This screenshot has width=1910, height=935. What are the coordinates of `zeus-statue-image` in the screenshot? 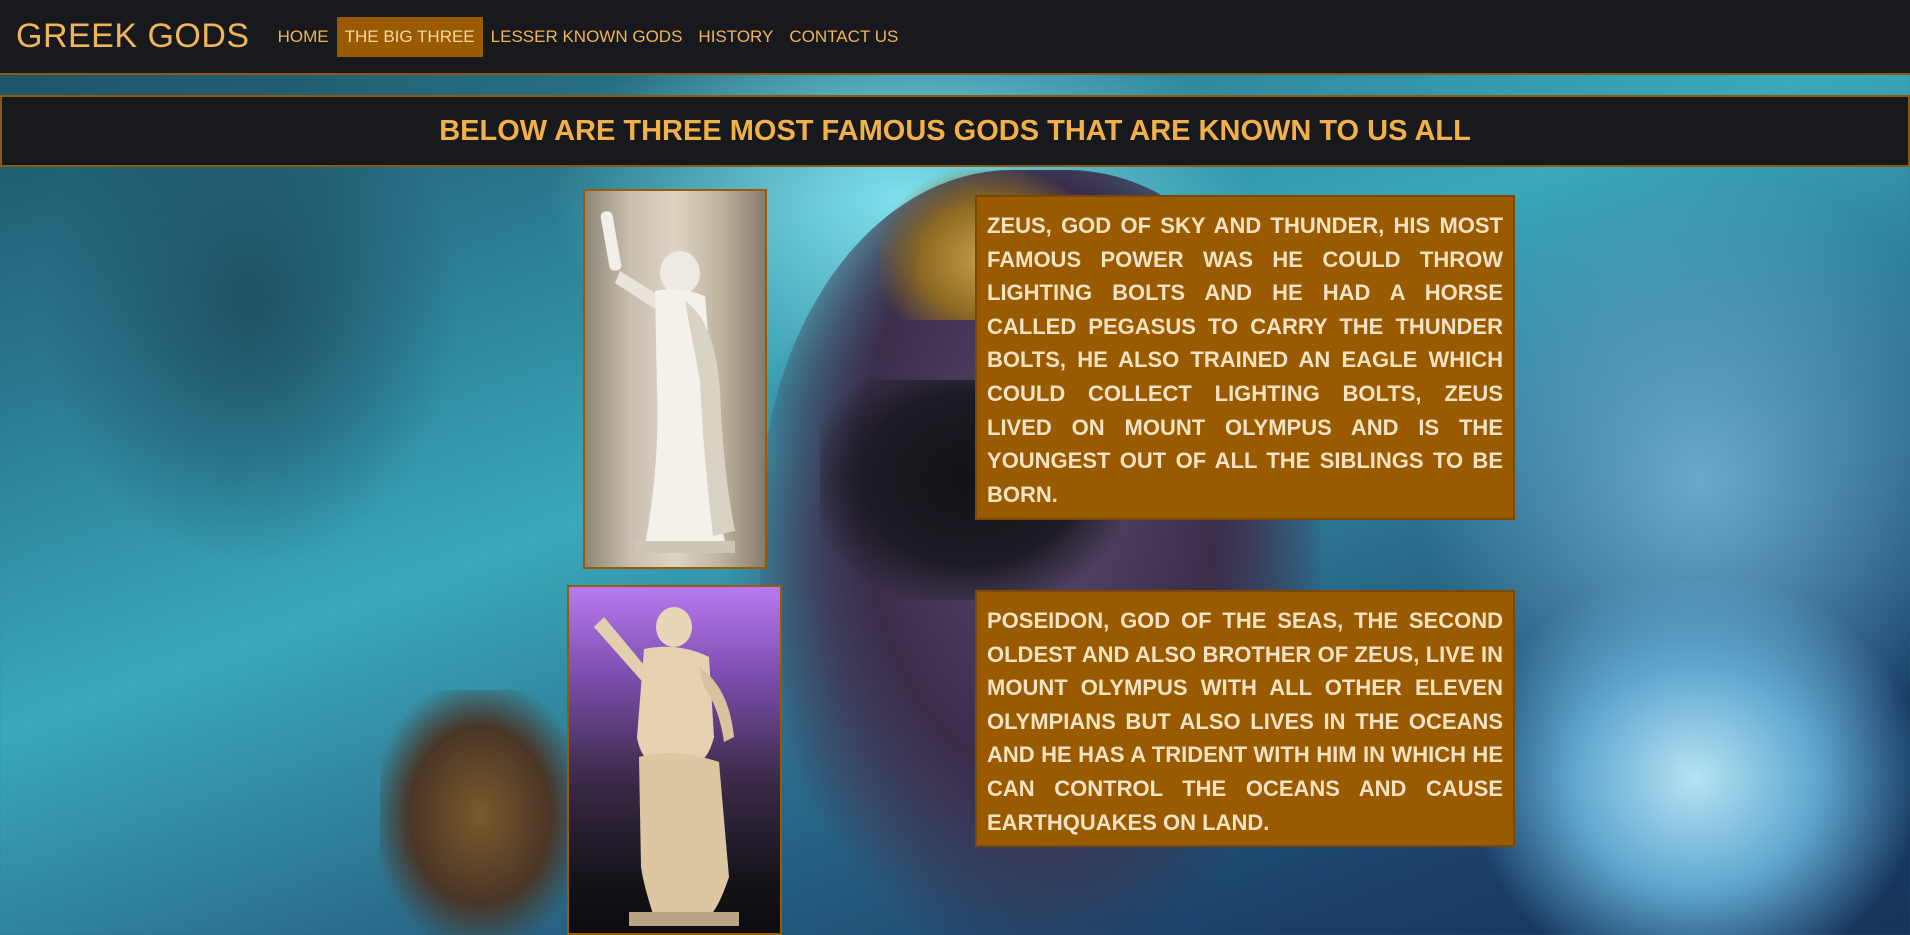 It's located at (675, 379).